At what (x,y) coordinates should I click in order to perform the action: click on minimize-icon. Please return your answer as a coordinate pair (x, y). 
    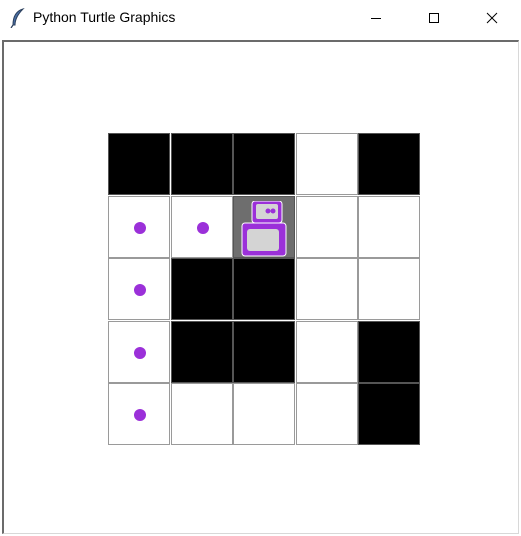
    Looking at the image, I should click on (376, 18).